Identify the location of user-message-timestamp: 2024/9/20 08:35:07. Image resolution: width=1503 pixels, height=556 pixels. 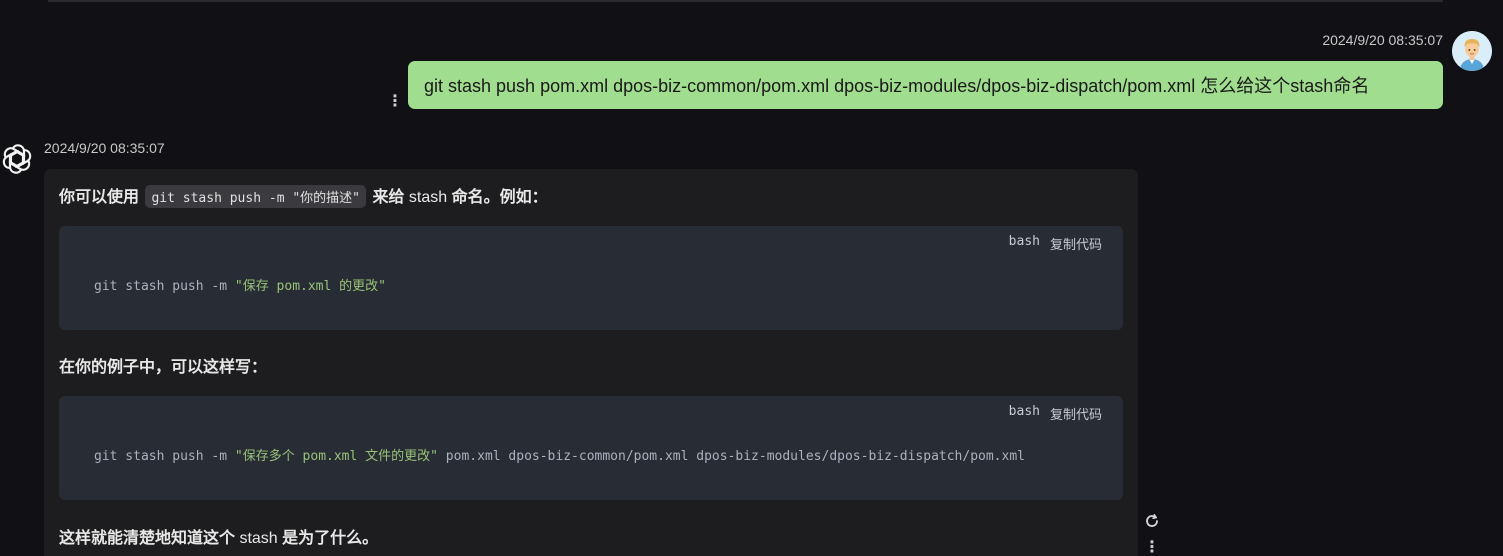
(1382, 40).